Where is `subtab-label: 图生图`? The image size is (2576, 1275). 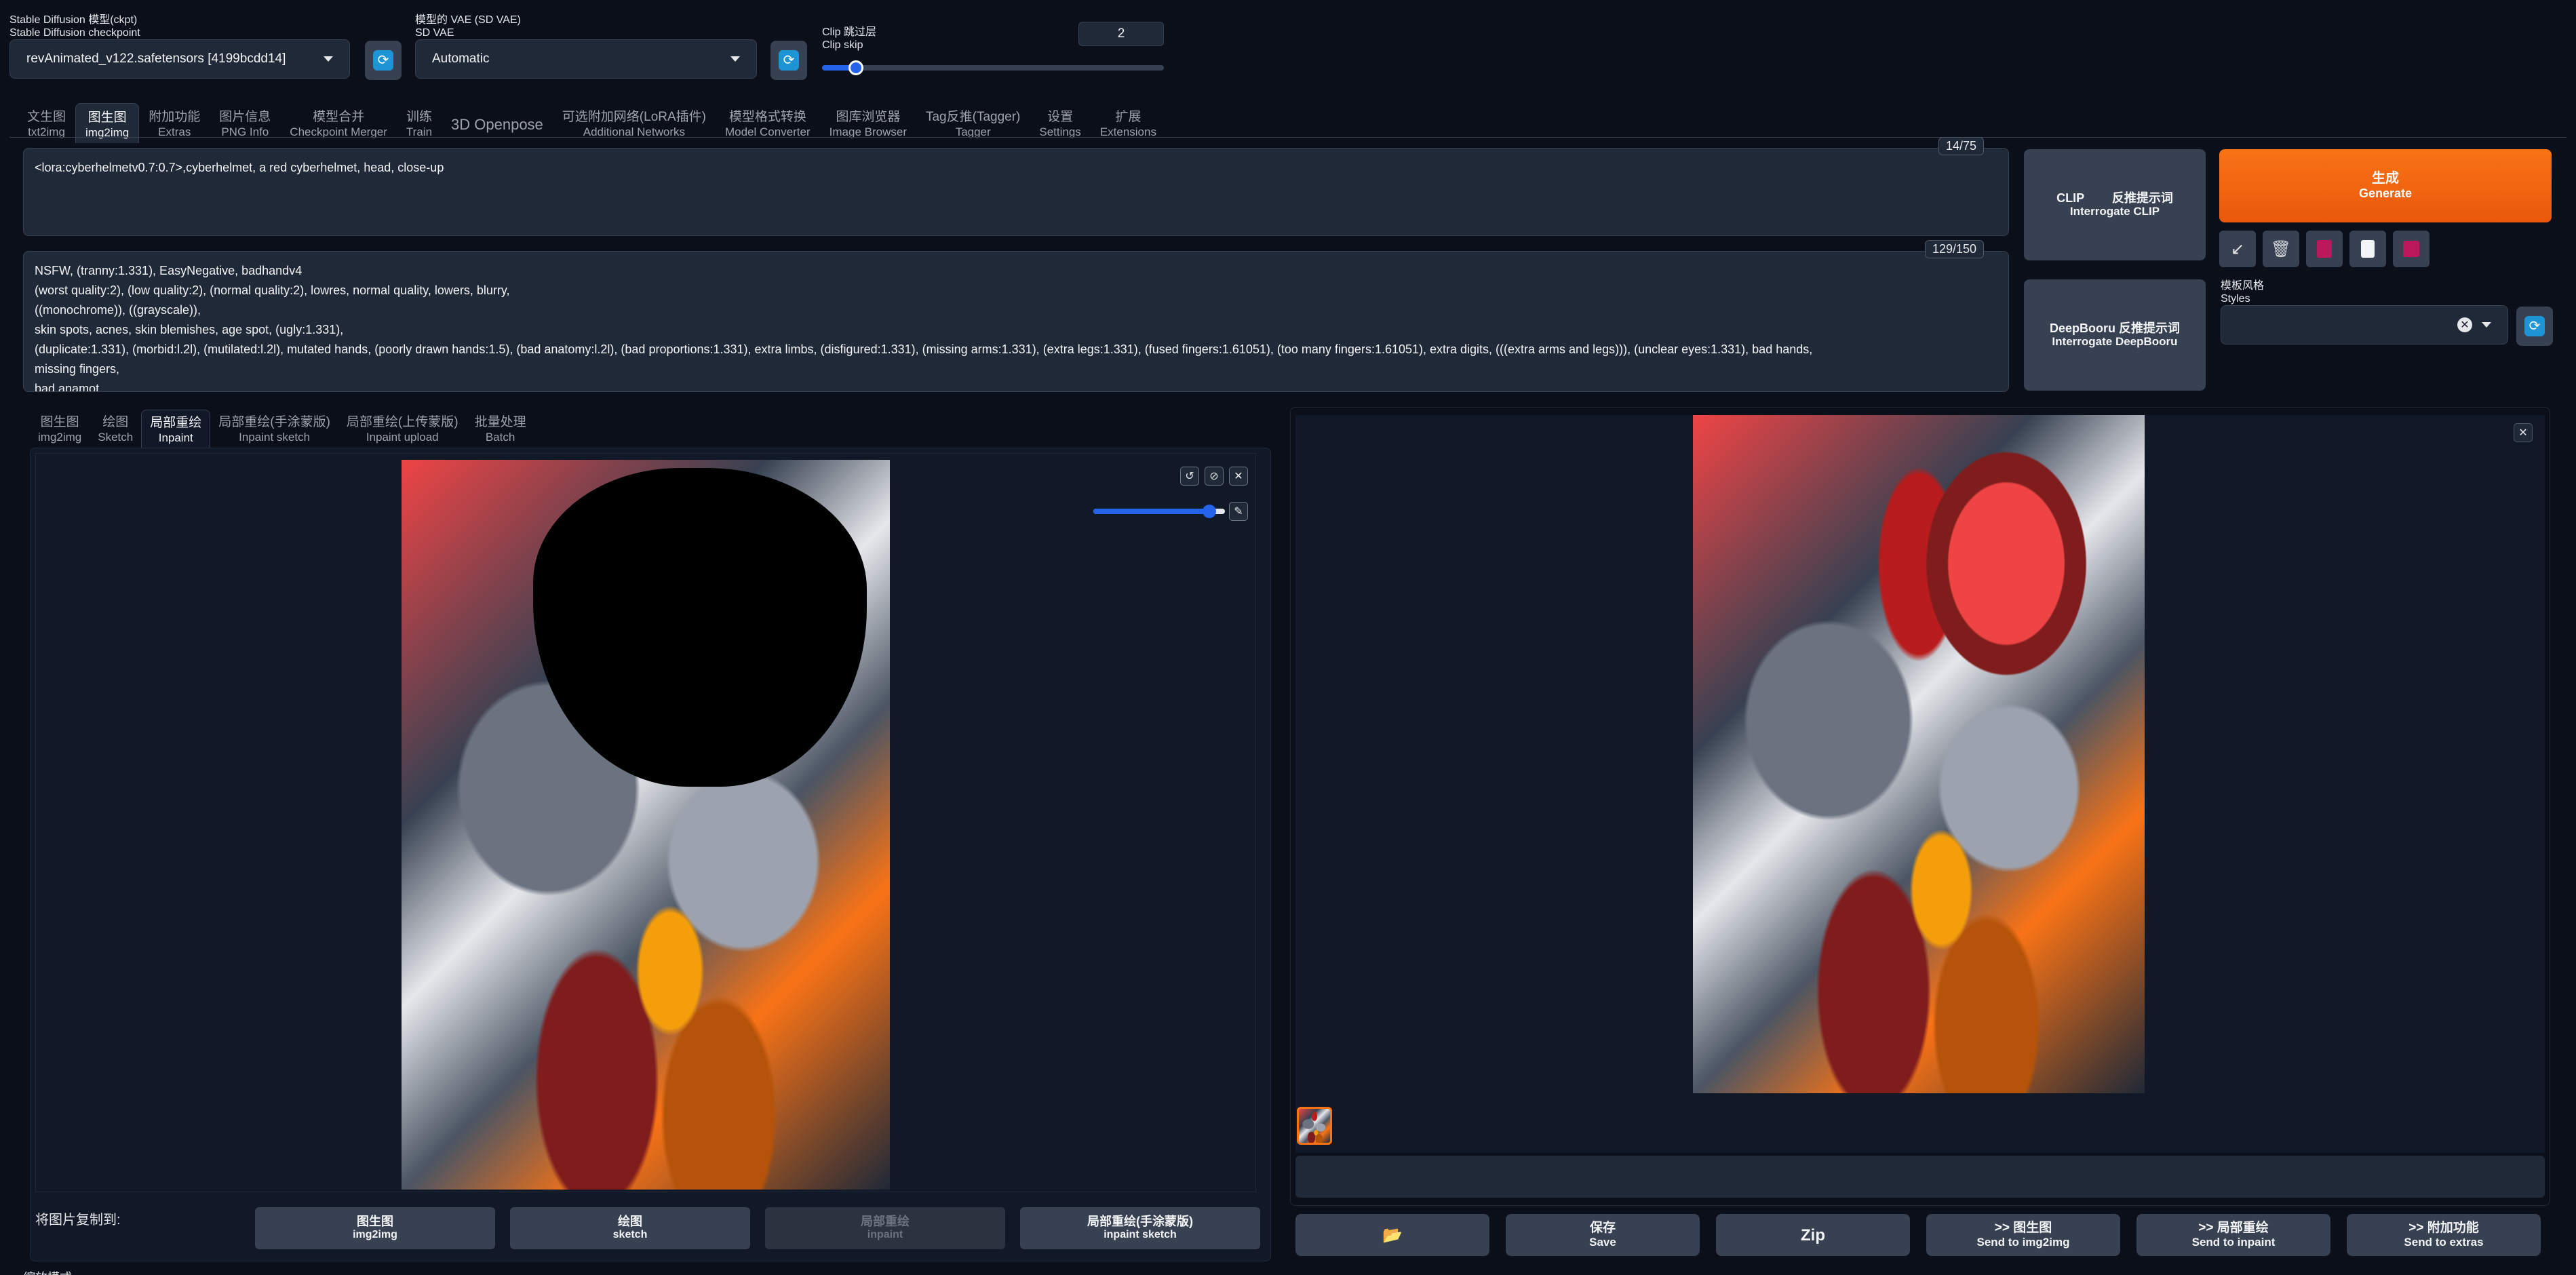 subtab-label: 图生图 is located at coordinates (59, 422).